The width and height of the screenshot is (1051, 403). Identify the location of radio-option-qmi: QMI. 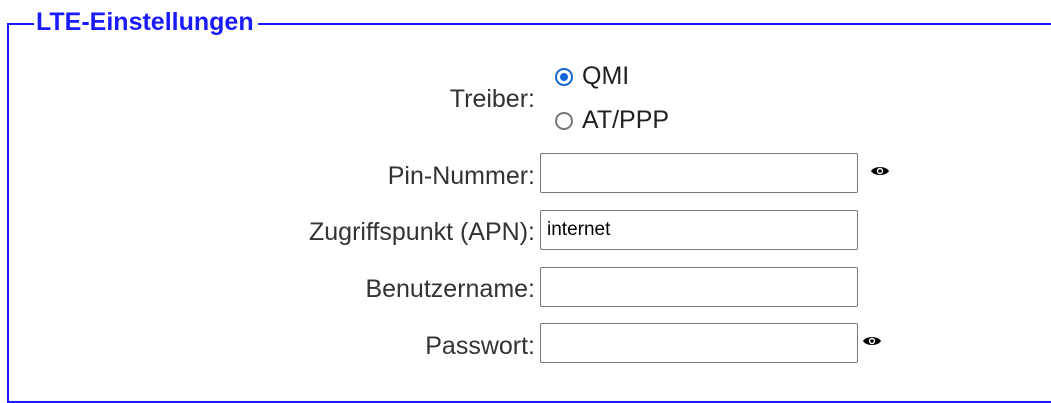
(592, 76).